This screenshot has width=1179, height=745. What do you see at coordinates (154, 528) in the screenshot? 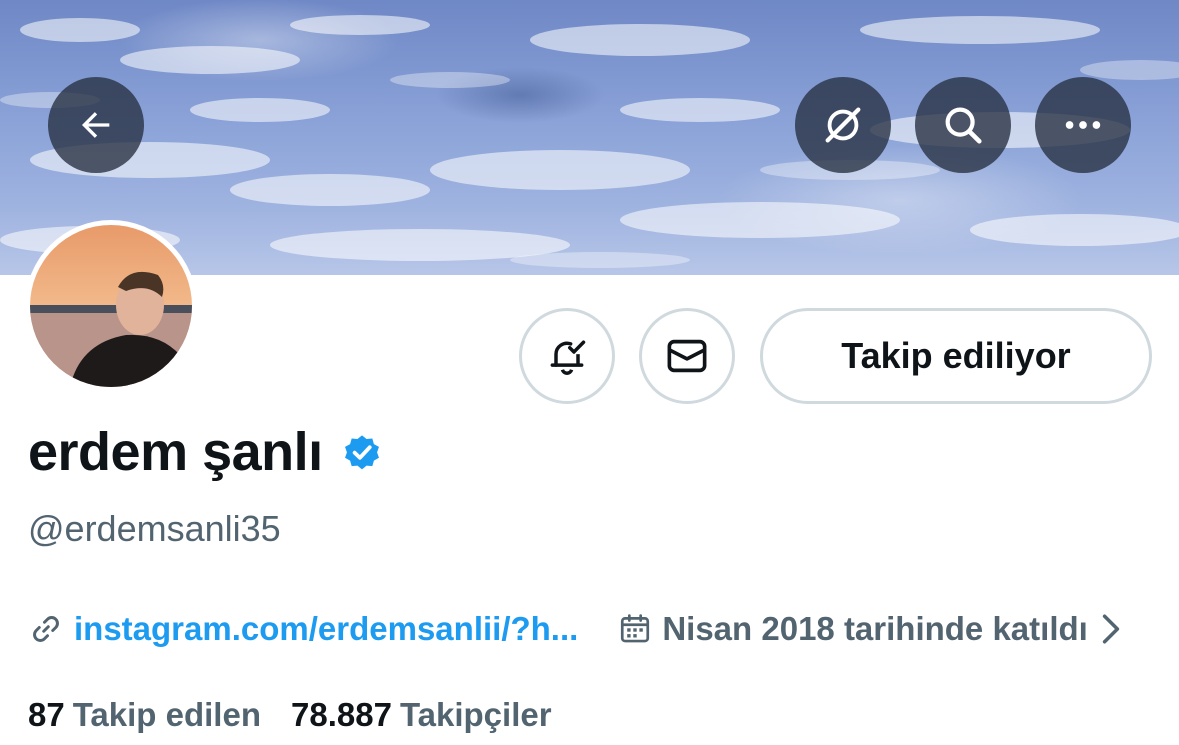
I see `profile-handle: @erdemsanli35` at bounding box center [154, 528].